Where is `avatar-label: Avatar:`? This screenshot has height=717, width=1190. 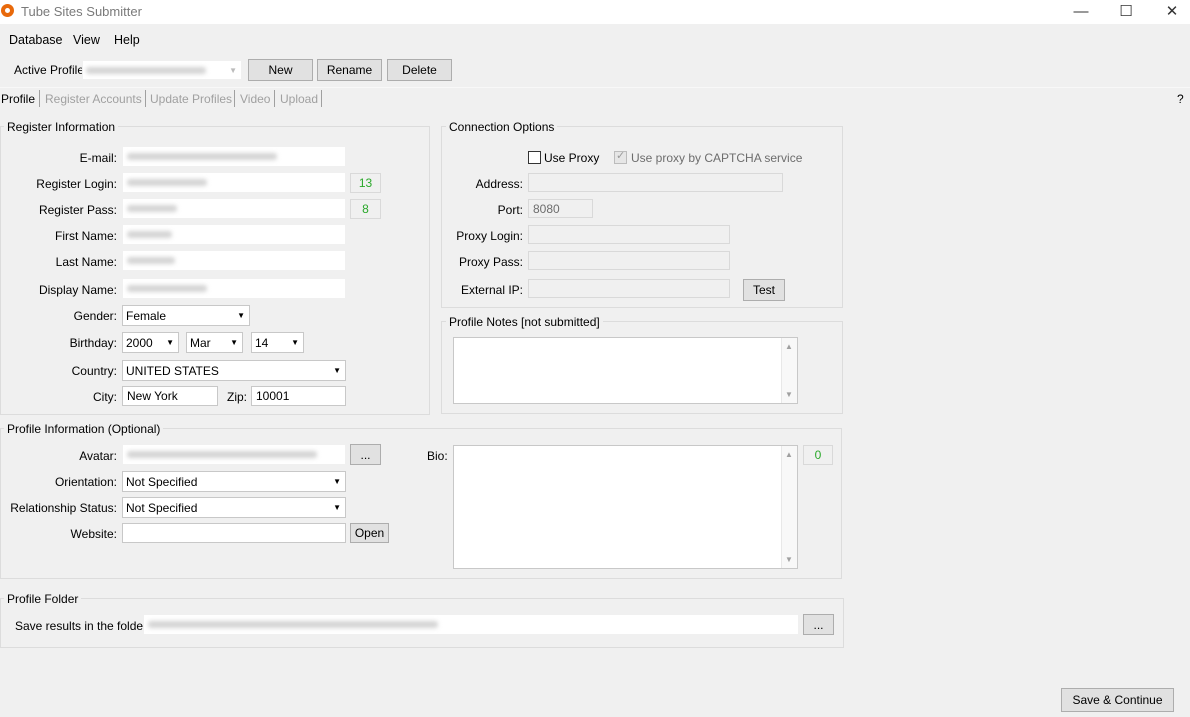
avatar-label: Avatar: is located at coordinates (98, 456).